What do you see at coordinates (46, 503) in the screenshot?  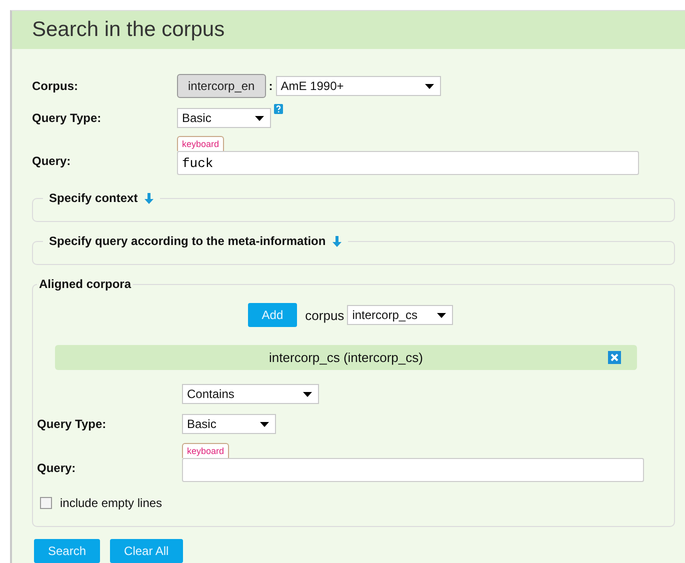 I see `checkbox` at bounding box center [46, 503].